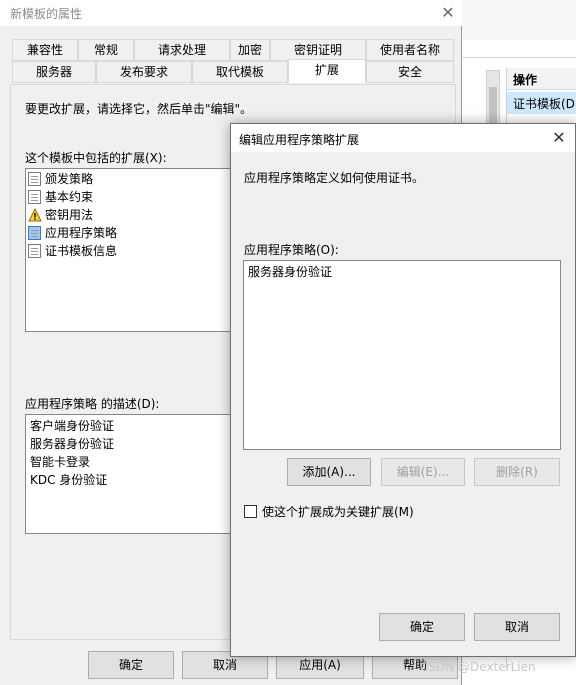 This screenshot has height=685, width=576. I want to click on edit-dialog-description: 应用程序策略定义如何使用证书。, so click(334, 178).